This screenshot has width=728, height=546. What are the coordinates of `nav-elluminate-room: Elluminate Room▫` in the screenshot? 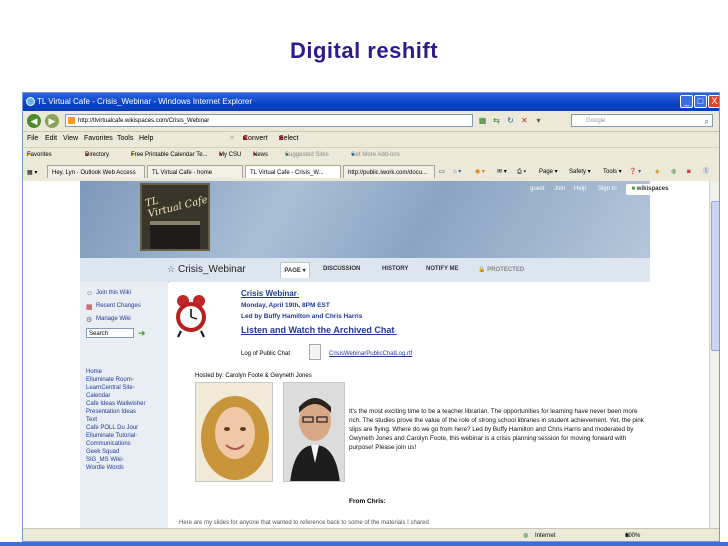 It's located at (115, 380).